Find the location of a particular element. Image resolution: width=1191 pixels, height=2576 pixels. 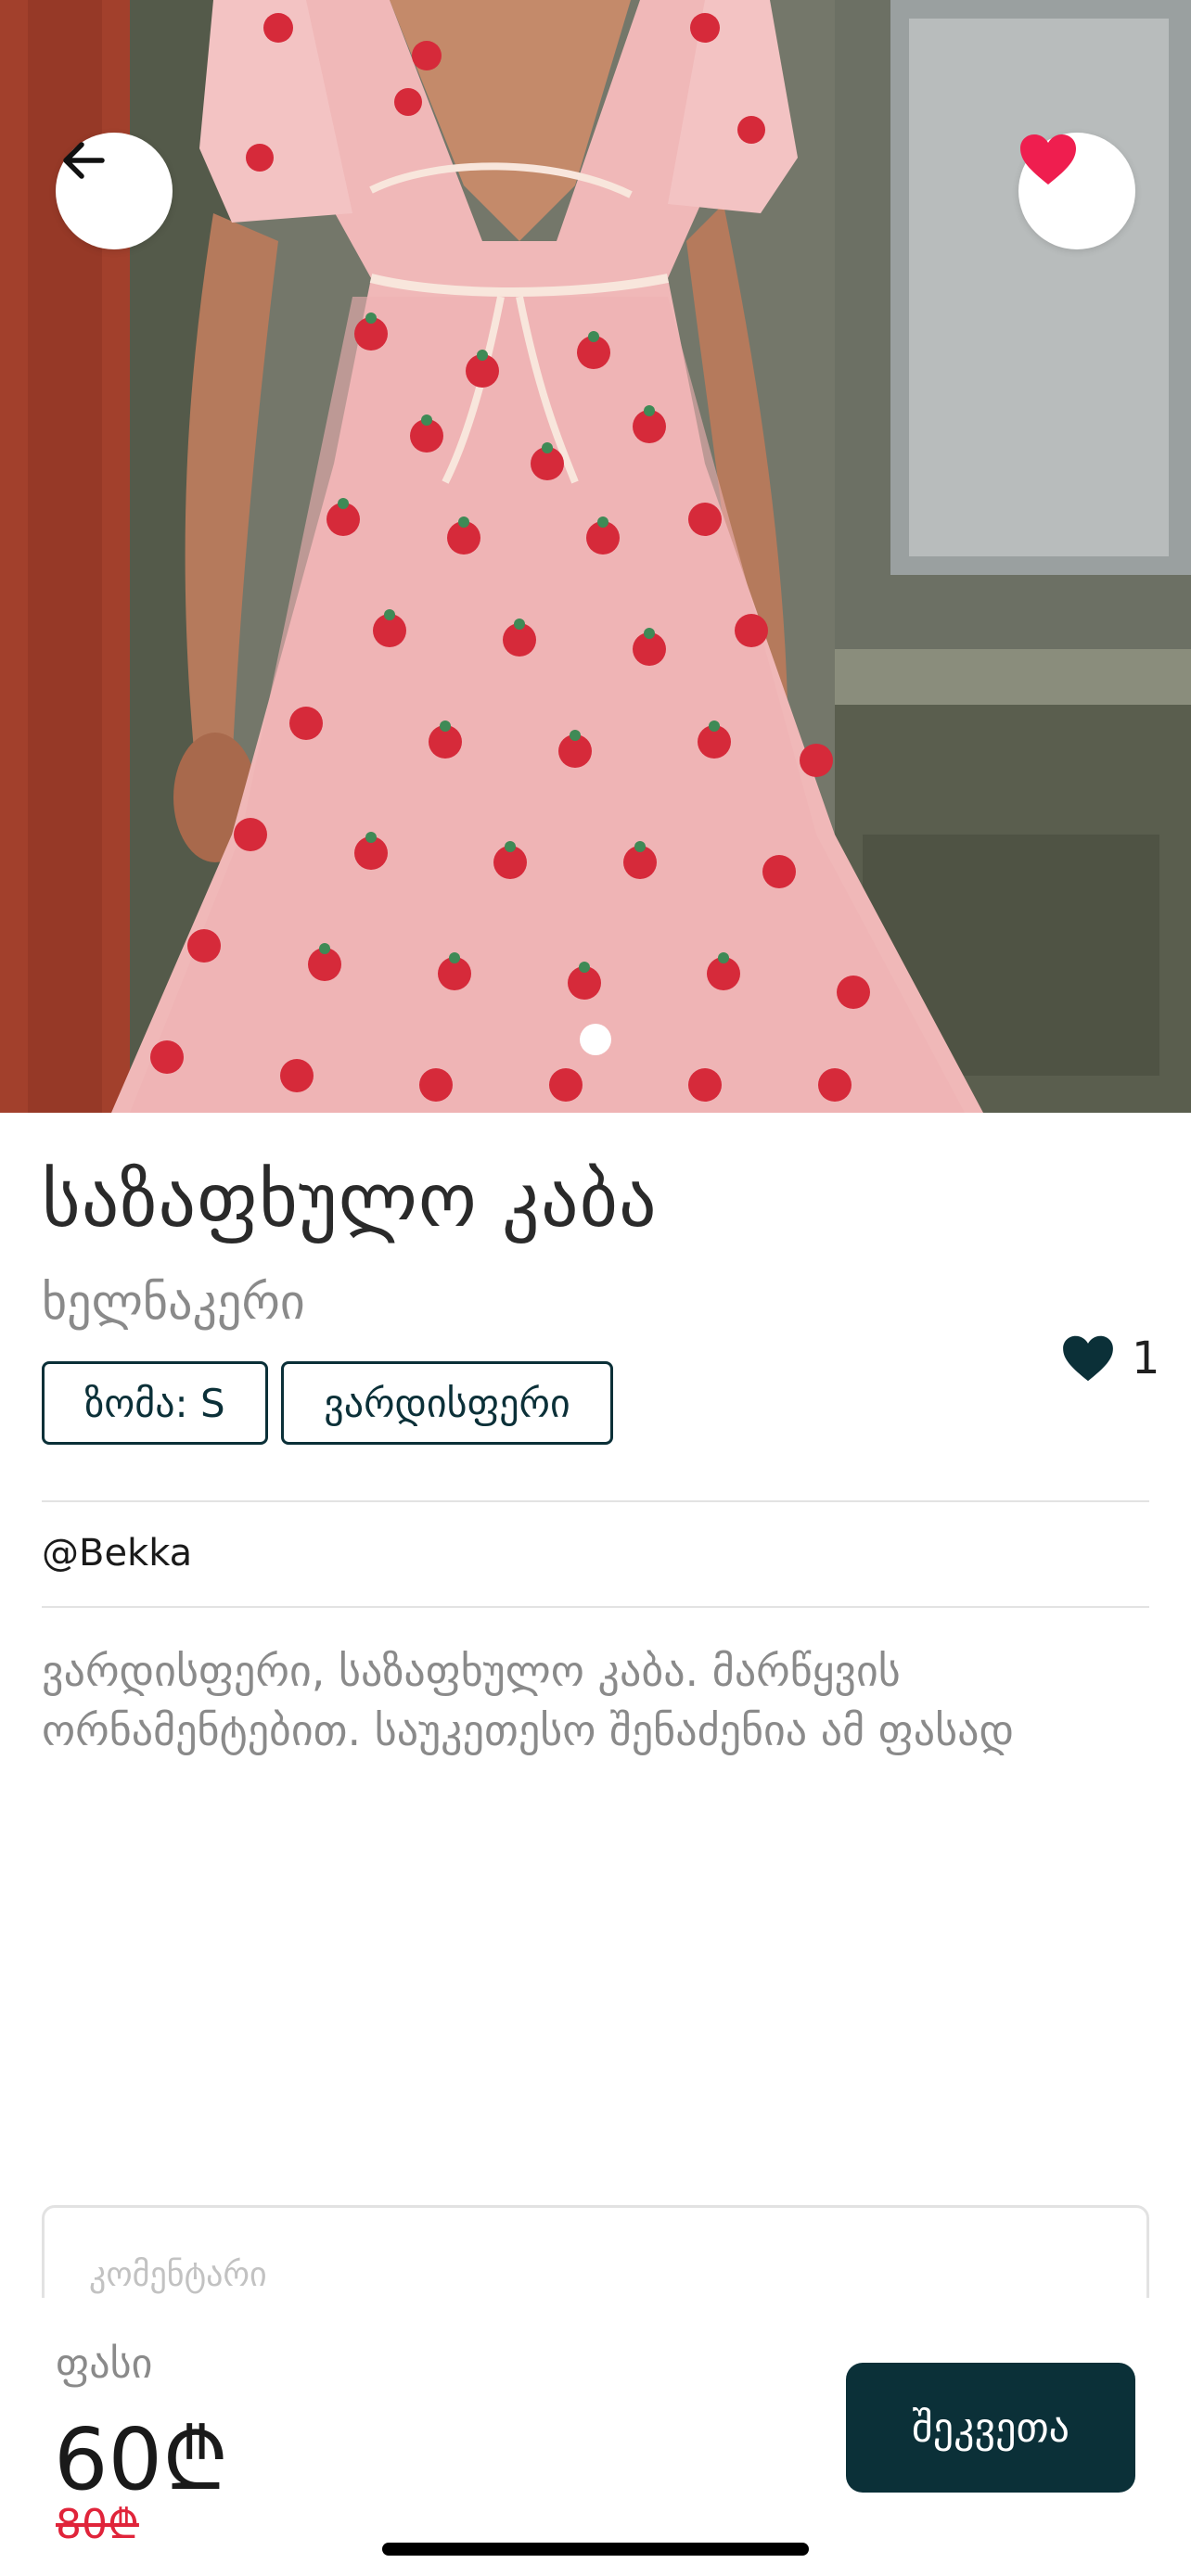

heart-filled-icon is located at coordinates (1048, 160).